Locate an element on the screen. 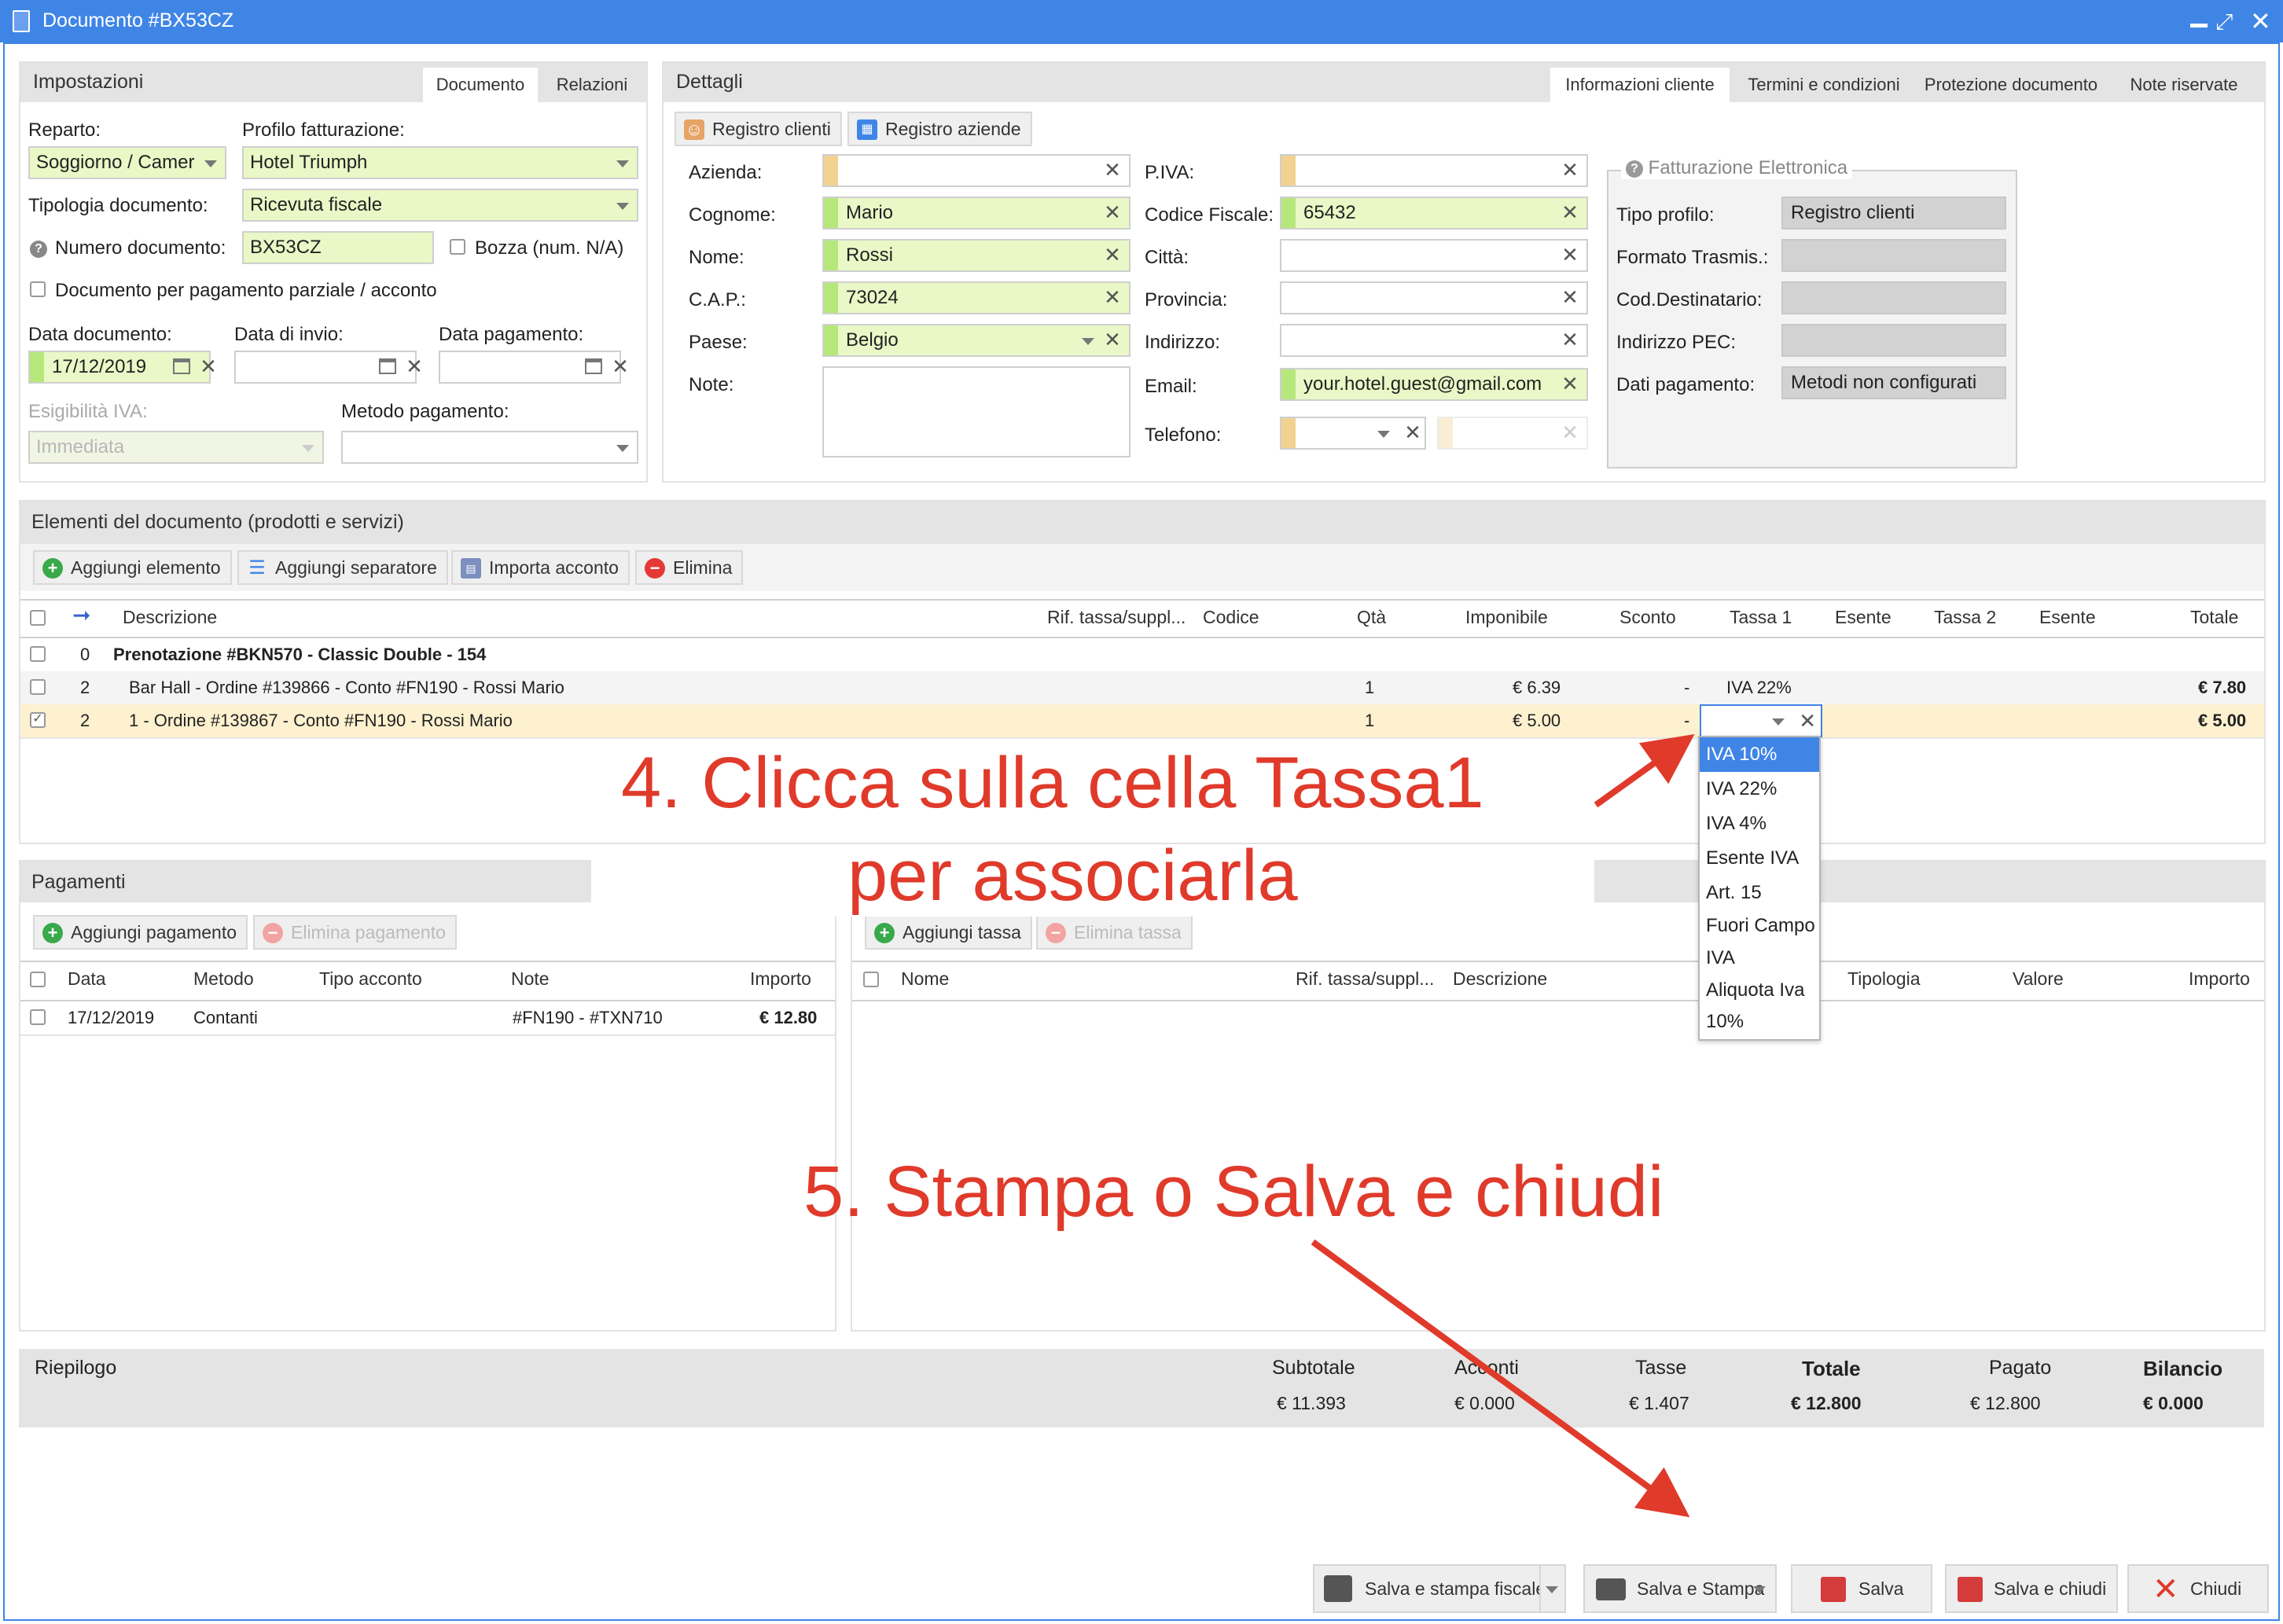 This screenshot has height=1624, width=2283. salva-stampa-fiscale-menu is located at coordinates (1552, 1589).